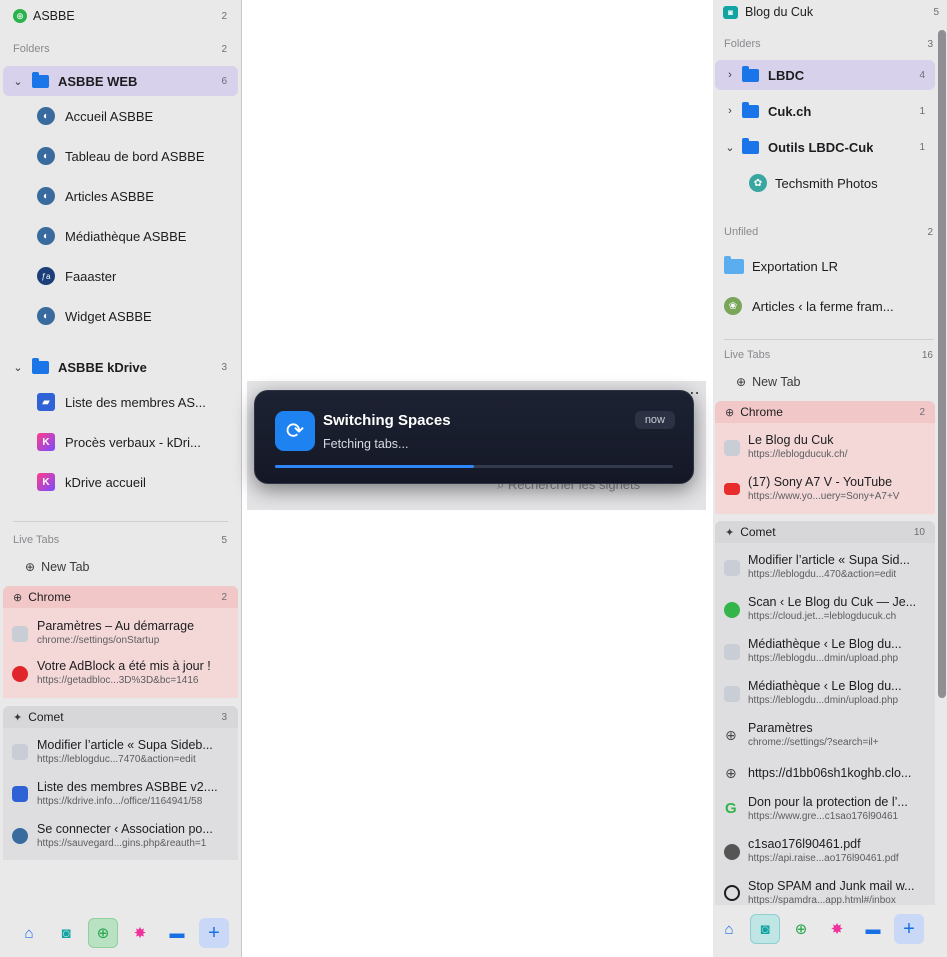  What do you see at coordinates (830, 12) in the screenshot?
I see `space-header: ◙ Blog du Cuk 5` at bounding box center [830, 12].